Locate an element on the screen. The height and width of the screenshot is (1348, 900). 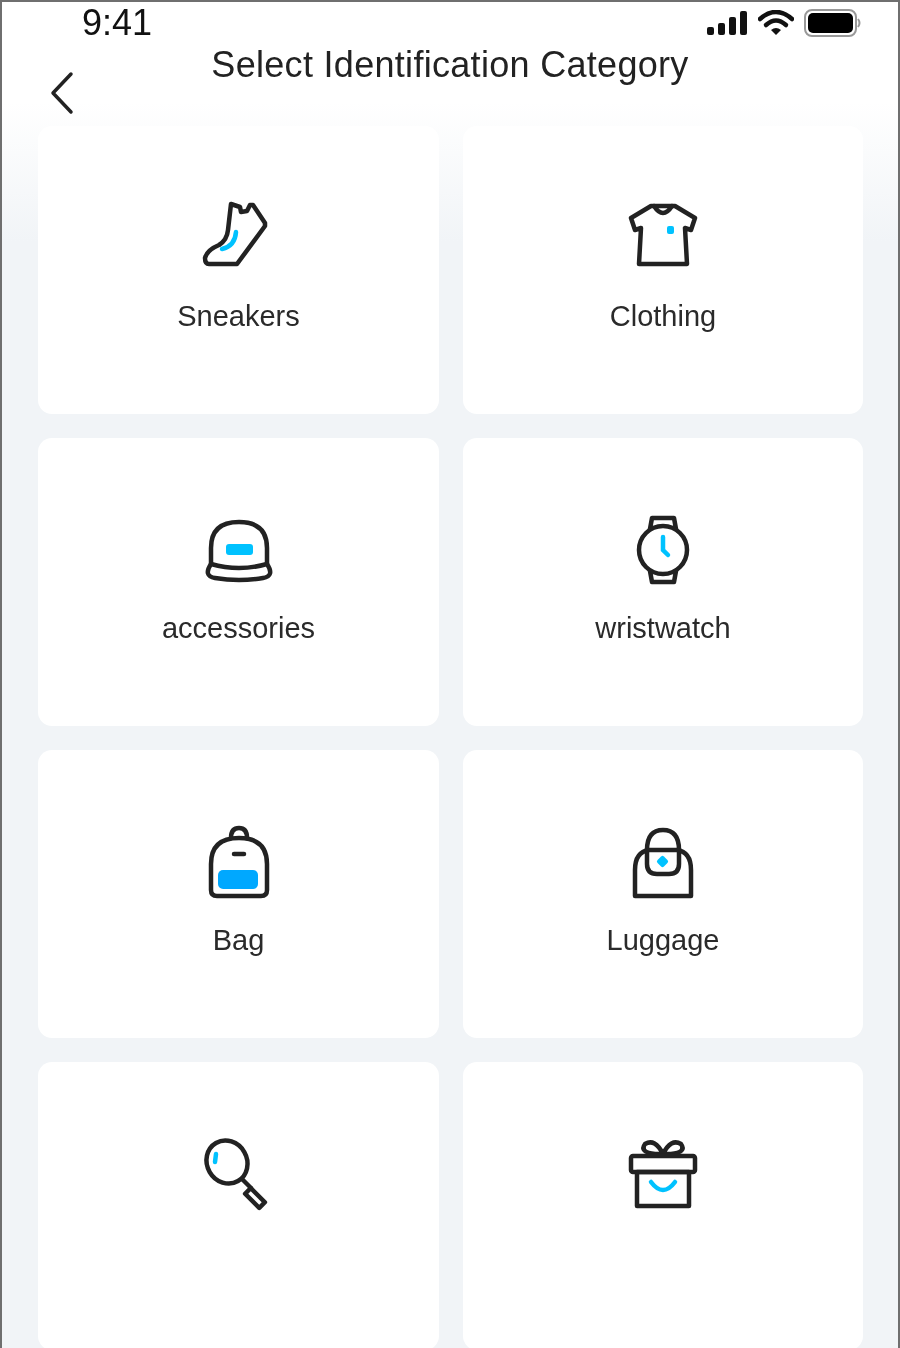
page-title: Select Identification Category is located at coordinates (450, 65).